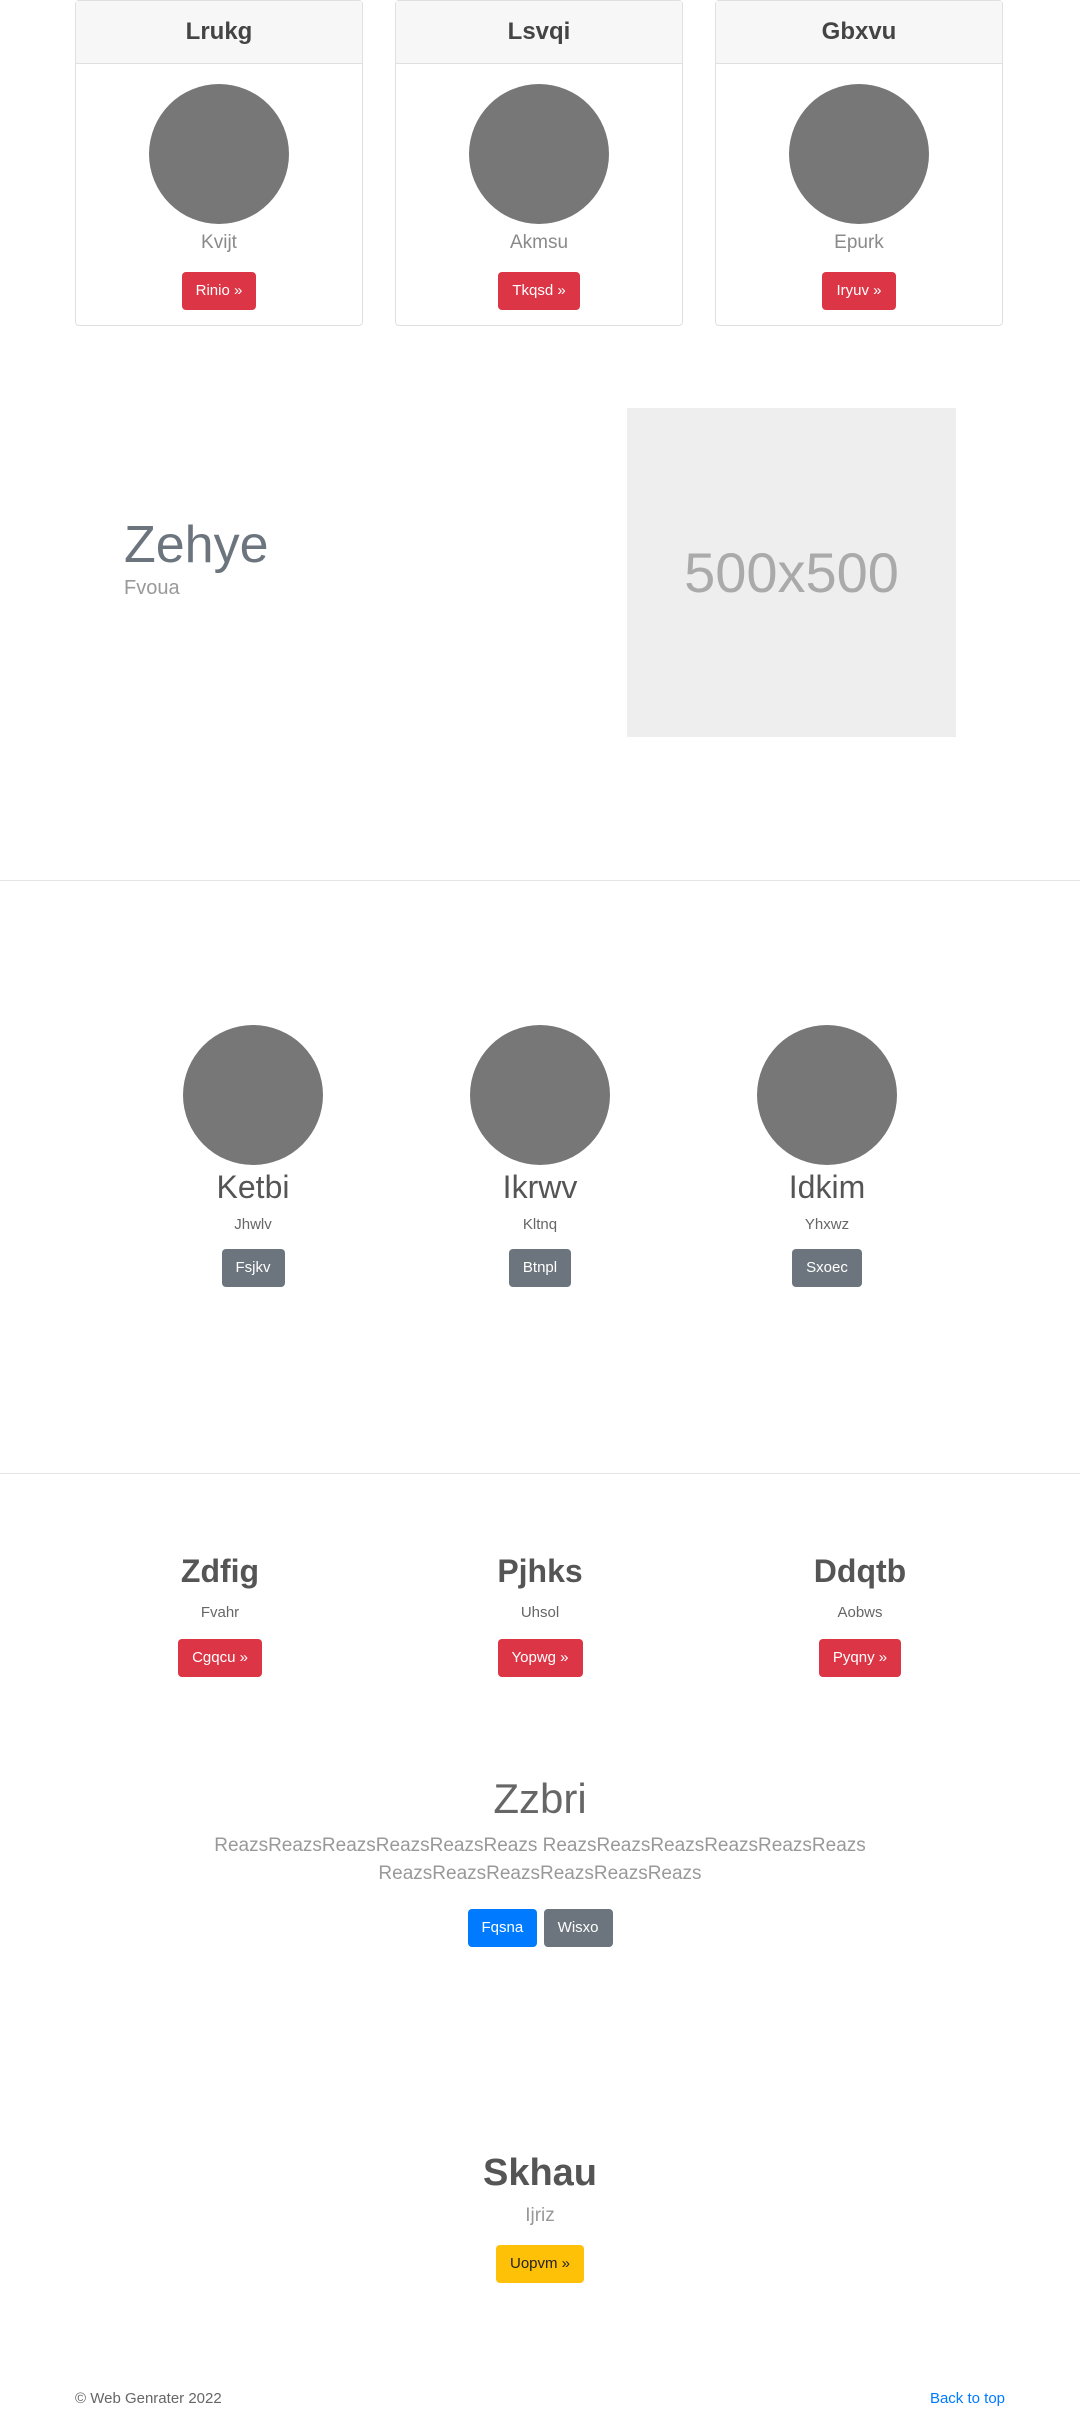 The height and width of the screenshot is (2414, 1080). What do you see at coordinates (253, 1268) in the screenshot?
I see `team-button: Fsjkv` at bounding box center [253, 1268].